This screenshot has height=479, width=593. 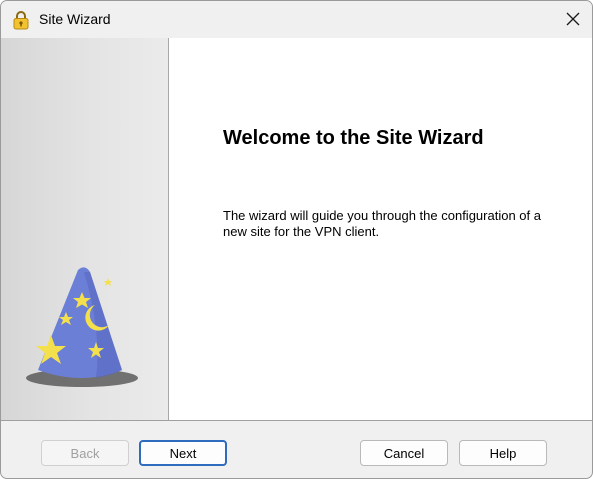 What do you see at coordinates (85, 453) in the screenshot?
I see `back-button: Back` at bounding box center [85, 453].